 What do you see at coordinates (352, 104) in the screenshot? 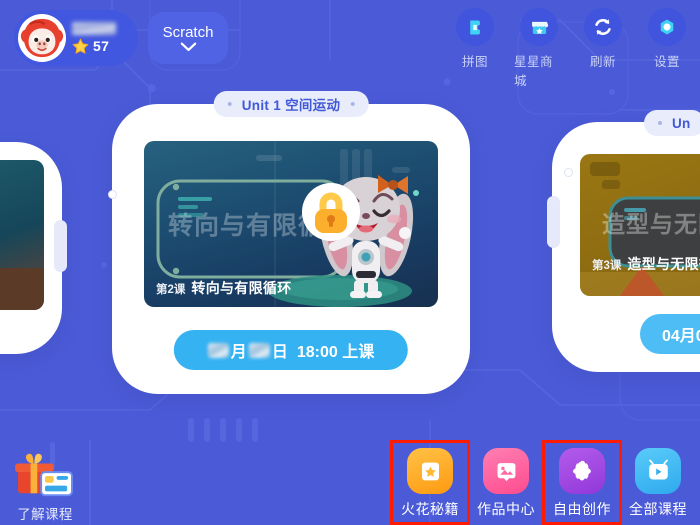
I see `badge-dot-right` at bounding box center [352, 104].